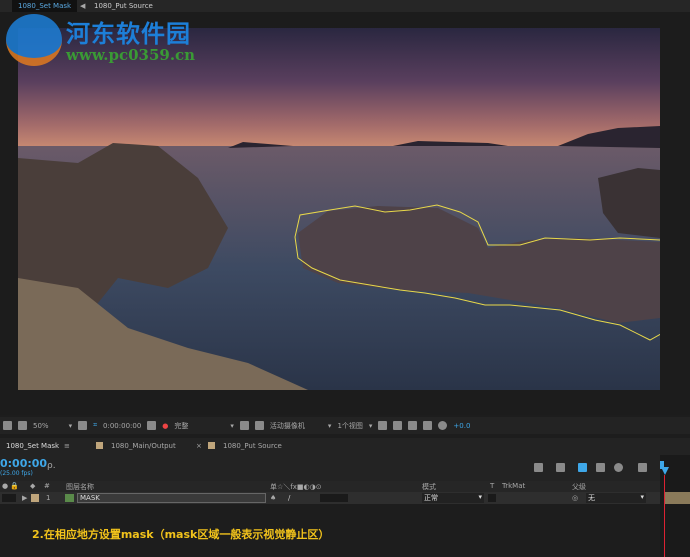  What do you see at coordinates (152, 425) in the screenshot?
I see `camera-snapshot-icon` at bounding box center [152, 425].